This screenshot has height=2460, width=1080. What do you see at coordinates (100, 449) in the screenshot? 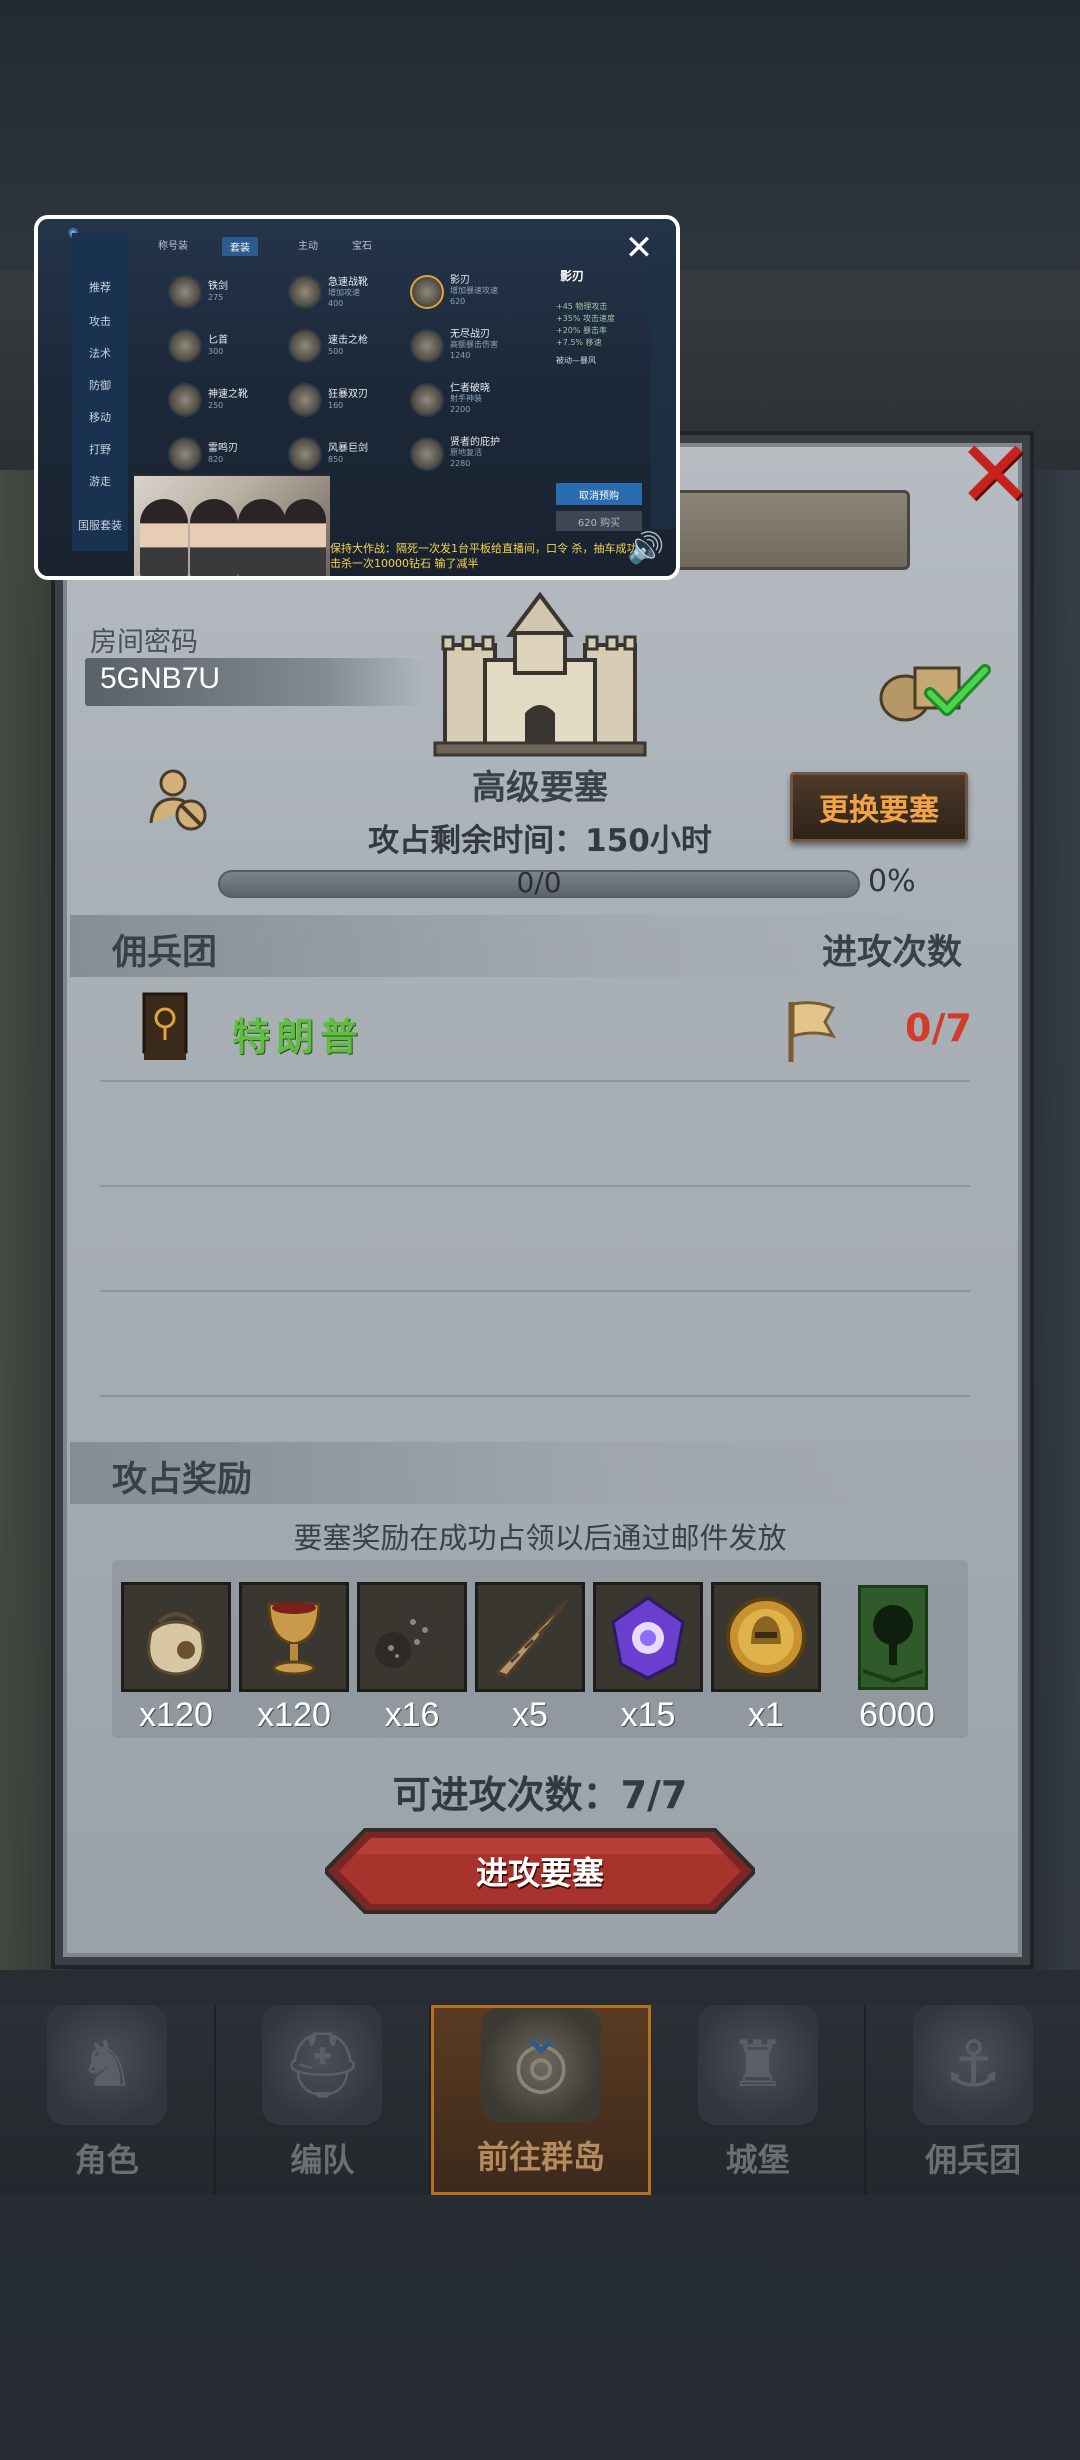
I see `video-side-item: 打野` at bounding box center [100, 449].